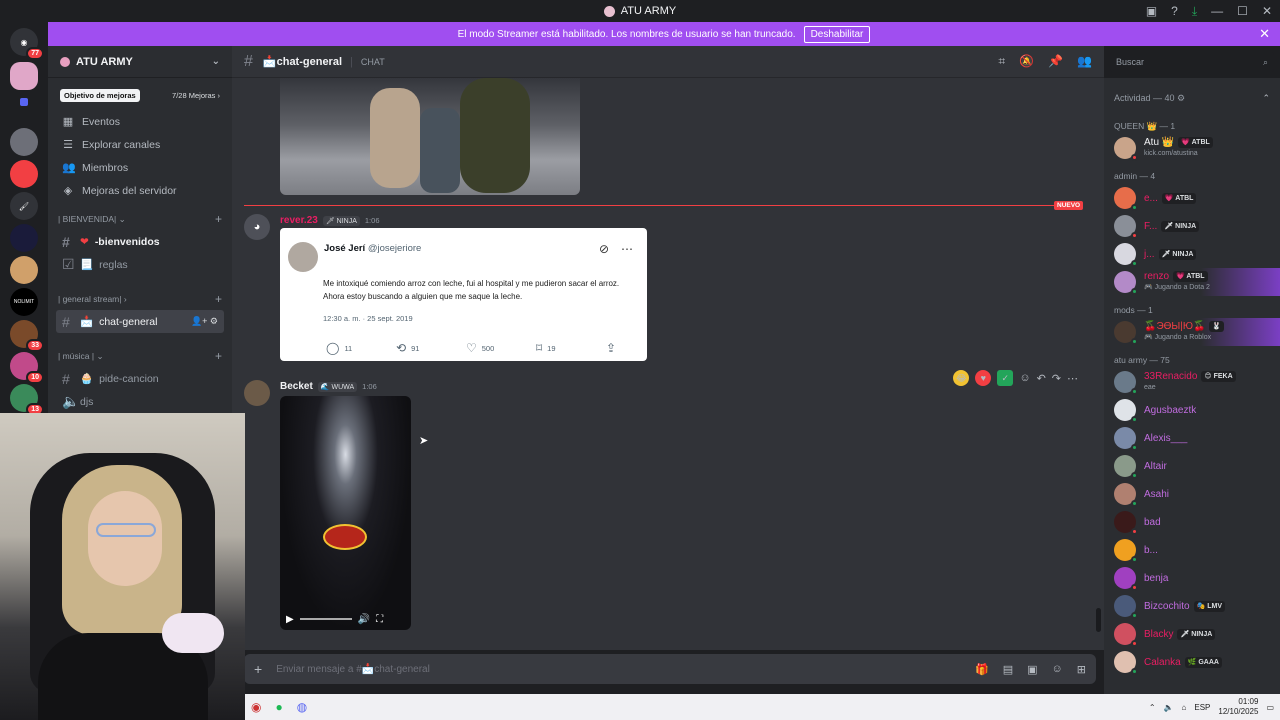  I want to click on member-item: Calanka 🌿 GAAA, so click(1192, 662).